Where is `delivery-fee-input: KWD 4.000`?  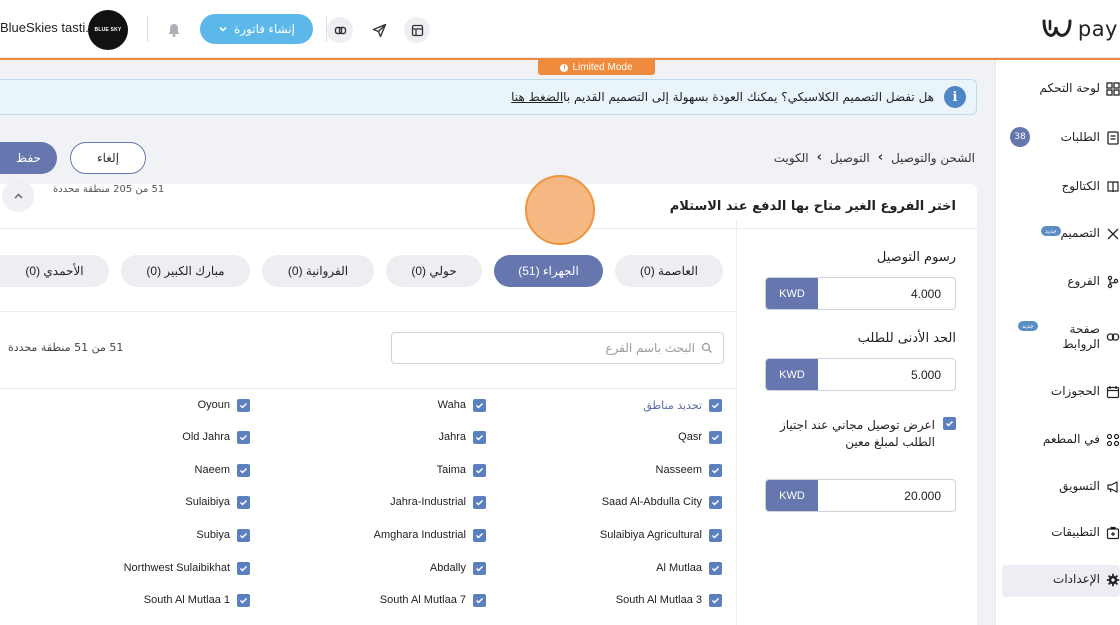 delivery-fee-input: KWD 4.000 is located at coordinates (860, 293).